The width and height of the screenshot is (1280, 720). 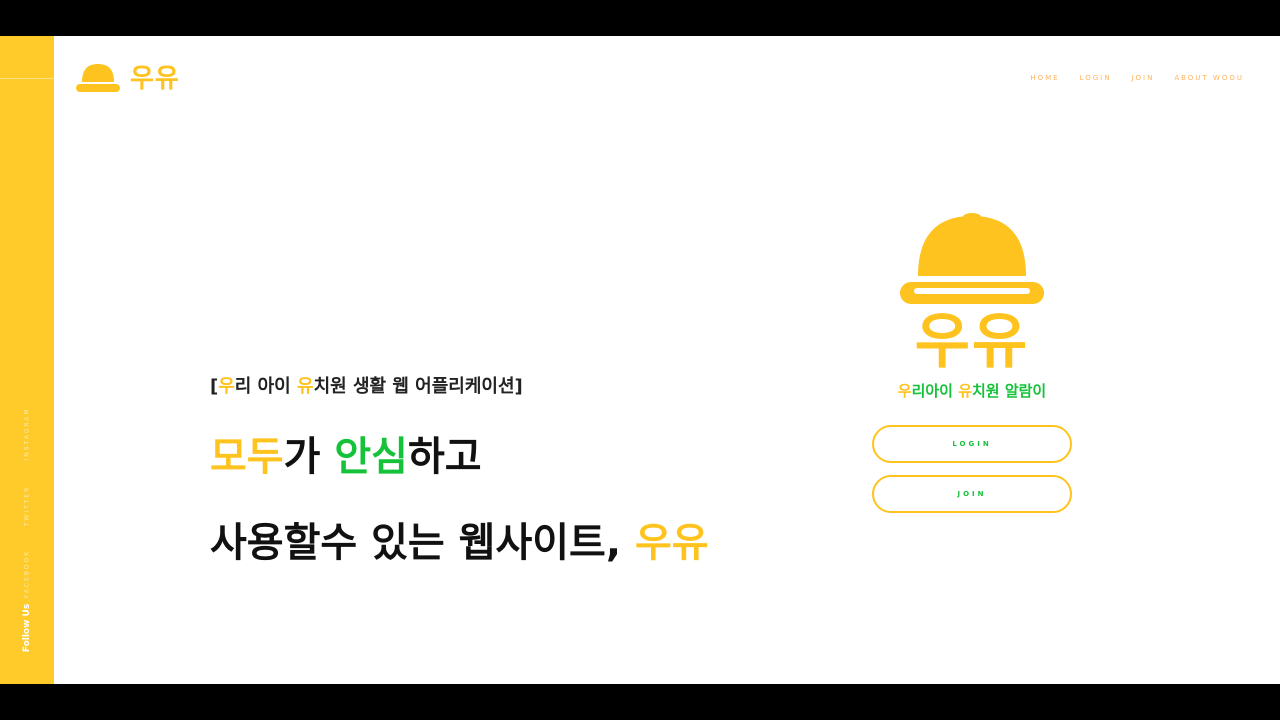 I want to click on brand-logo: 우유, so click(x=128, y=76).